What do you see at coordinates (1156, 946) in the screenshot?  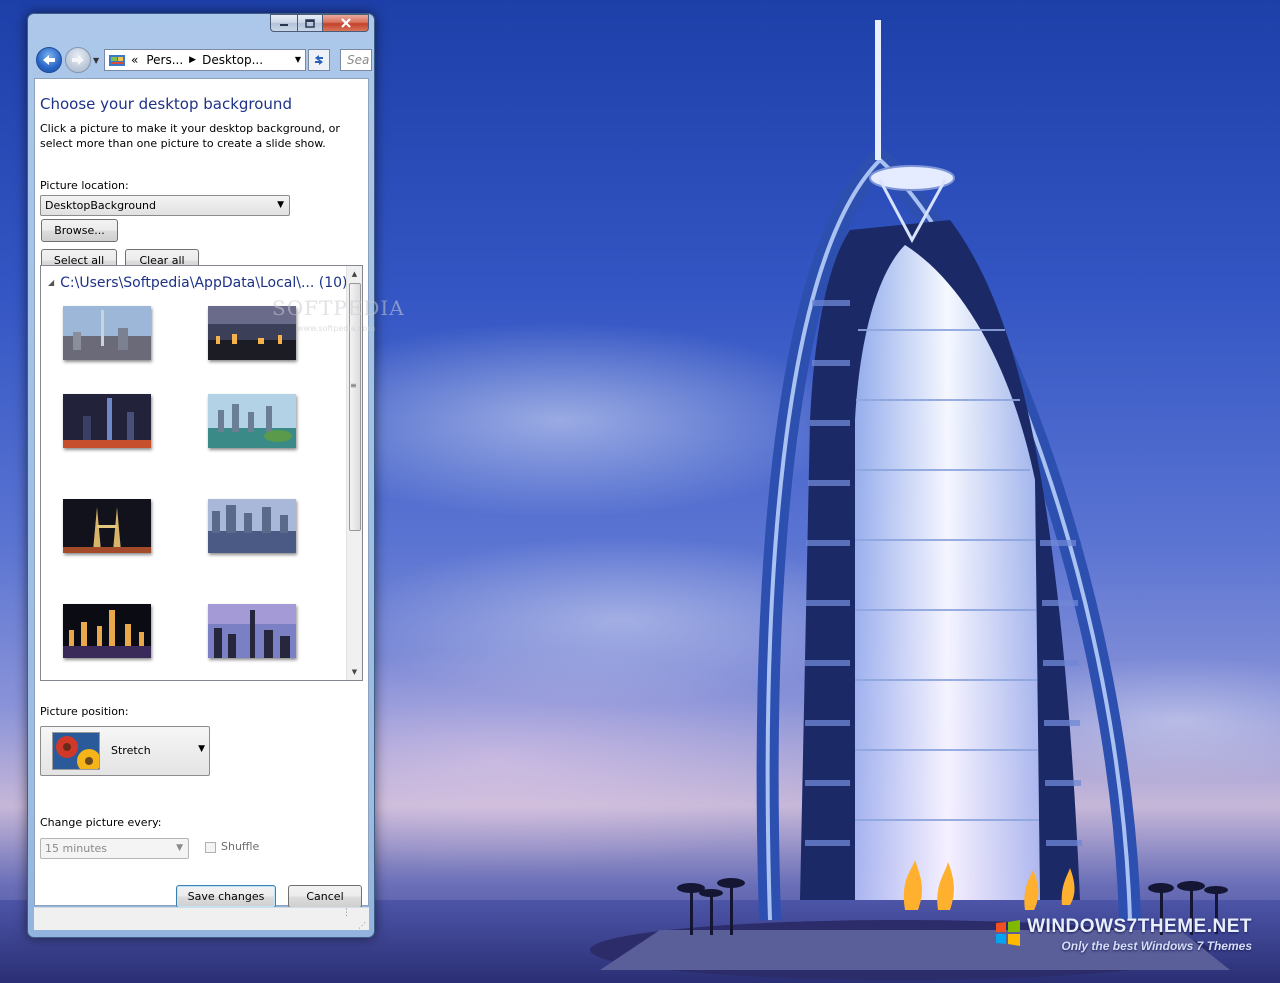 I see `watermark-subtitle: Only the best Windows 7 Themes` at bounding box center [1156, 946].